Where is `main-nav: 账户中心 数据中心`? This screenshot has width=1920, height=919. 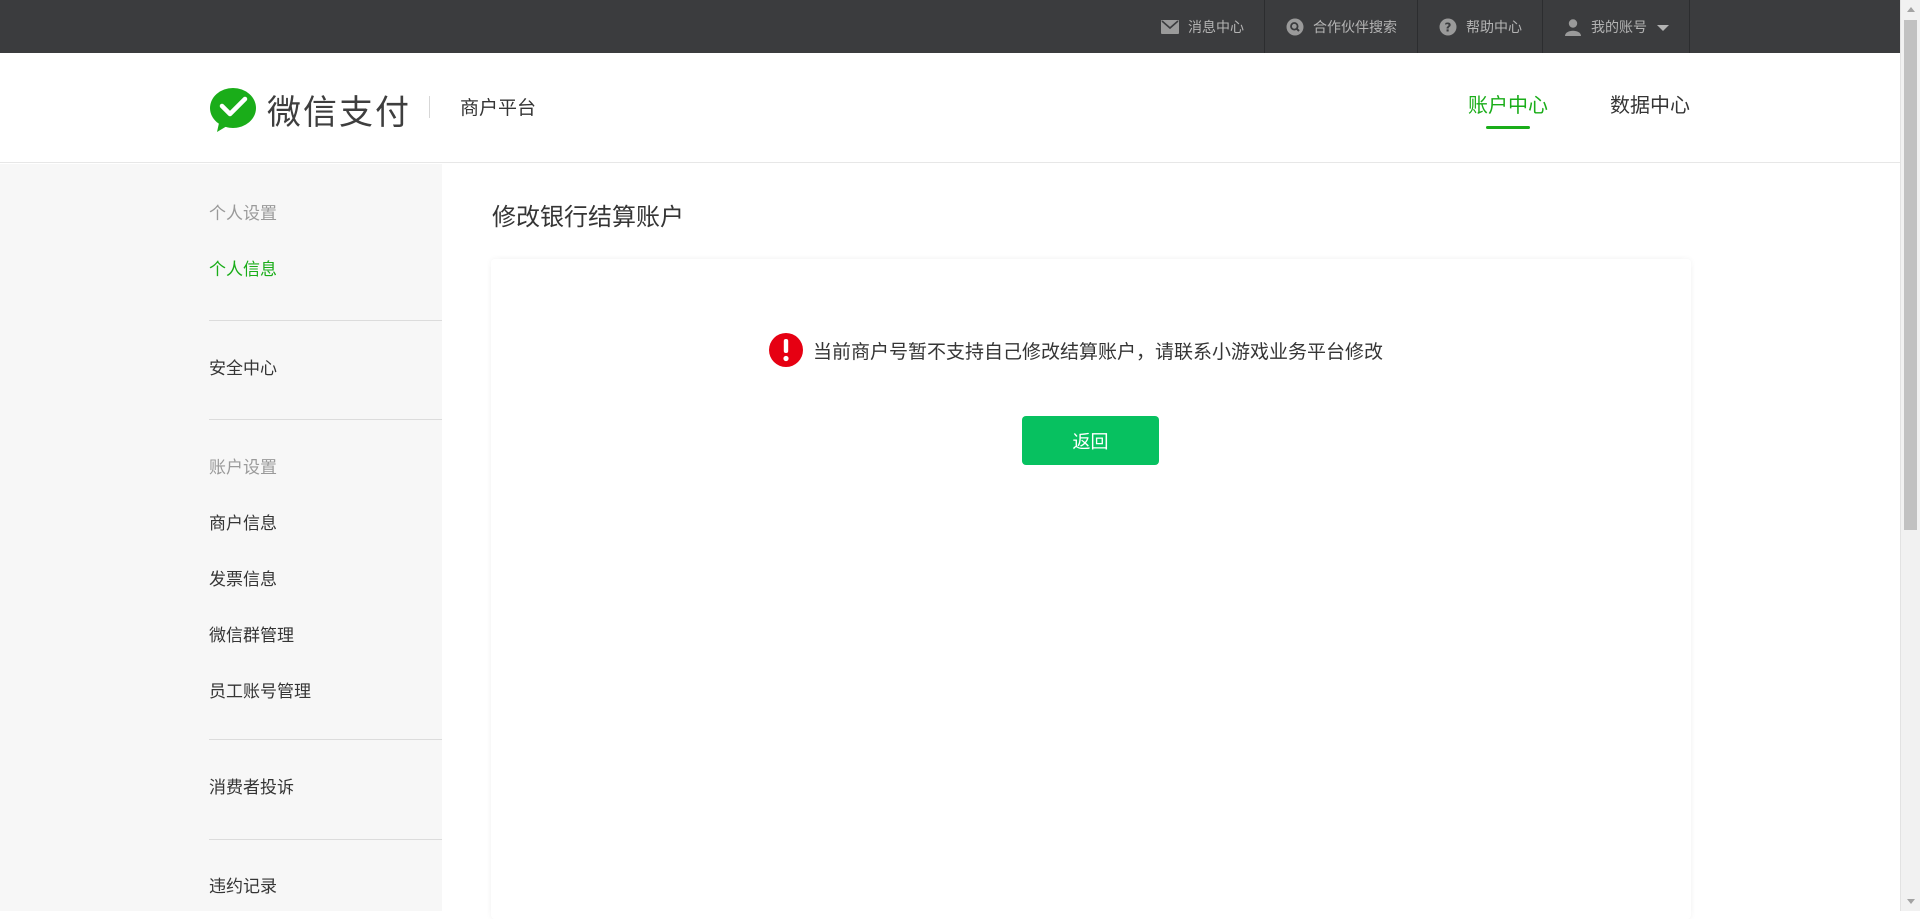
main-nav: 账户中心 数据中心 is located at coordinates (1548, 109).